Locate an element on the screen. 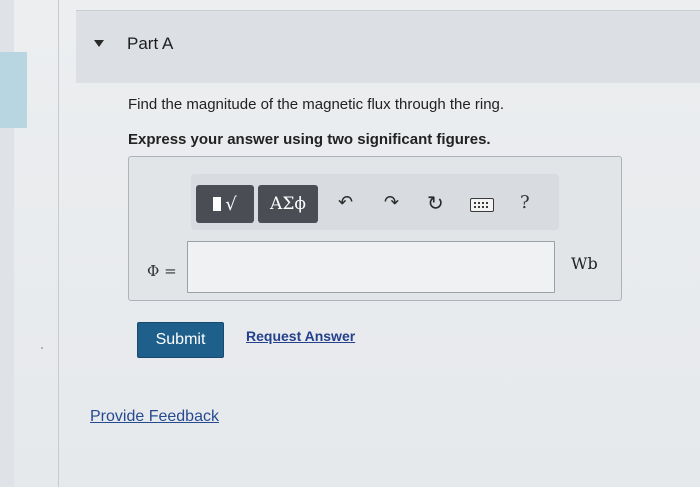 The width and height of the screenshot is (700, 487). greek-symbols-button: ΑΣϕ is located at coordinates (288, 204).